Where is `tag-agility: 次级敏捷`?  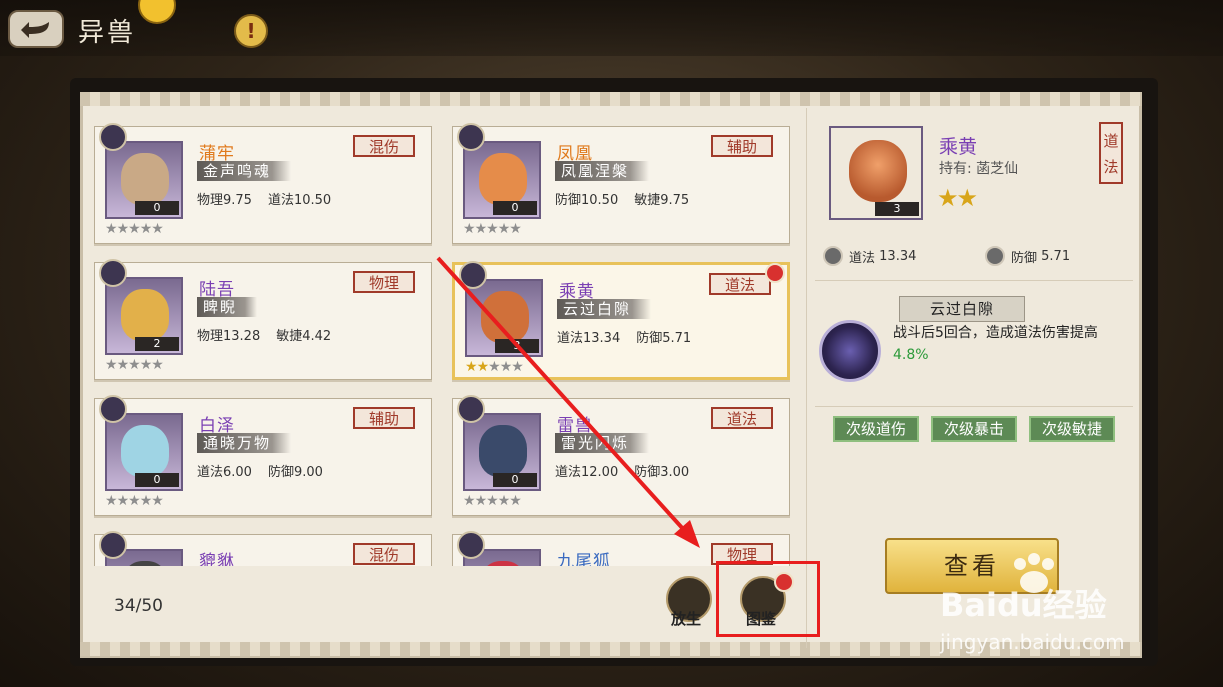
tag-agility: 次级敏捷 is located at coordinates (1072, 429).